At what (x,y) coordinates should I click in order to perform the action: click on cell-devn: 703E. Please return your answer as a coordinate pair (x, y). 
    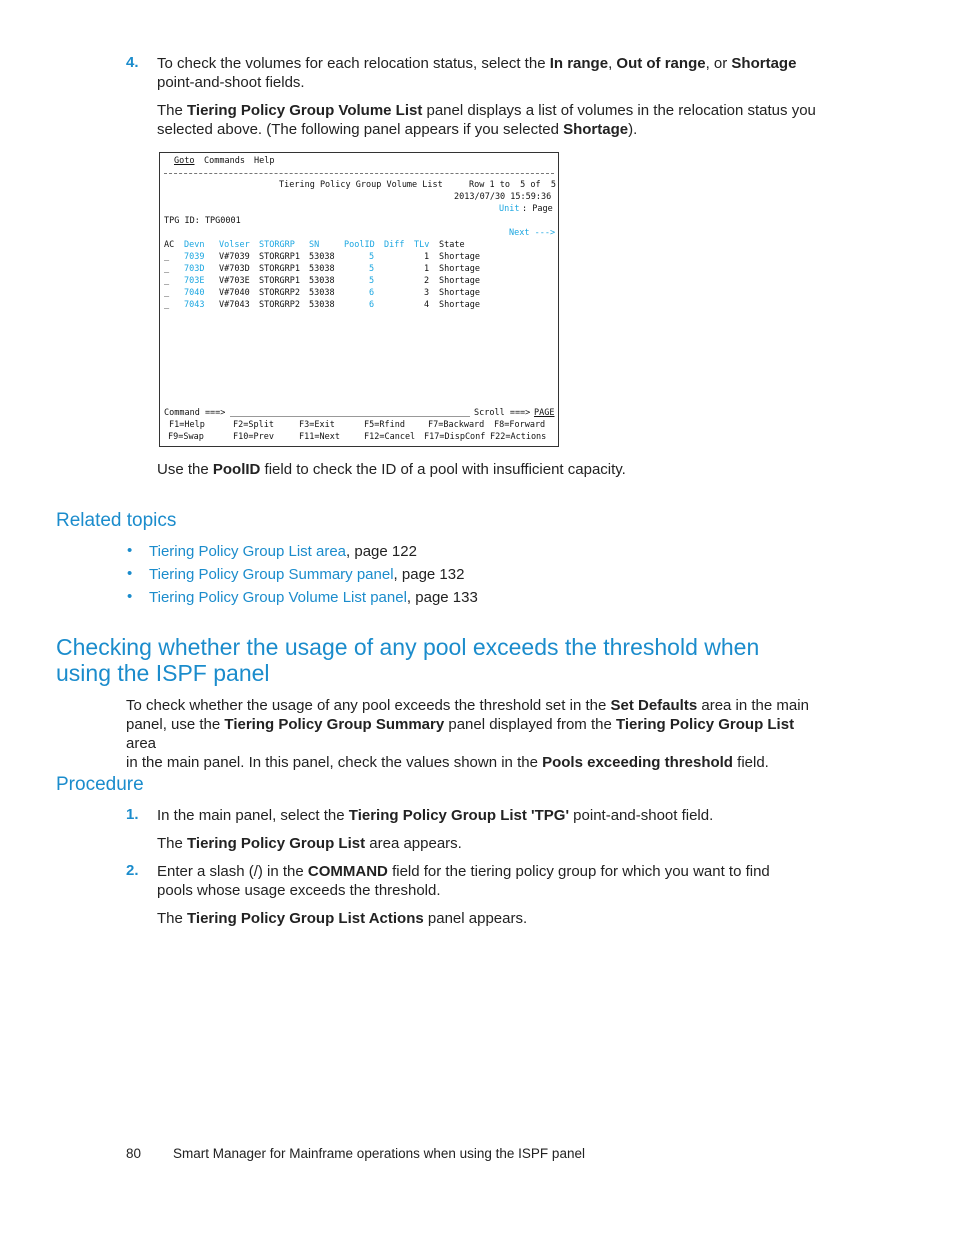
    Looking at the image, I should click on (194, 281).